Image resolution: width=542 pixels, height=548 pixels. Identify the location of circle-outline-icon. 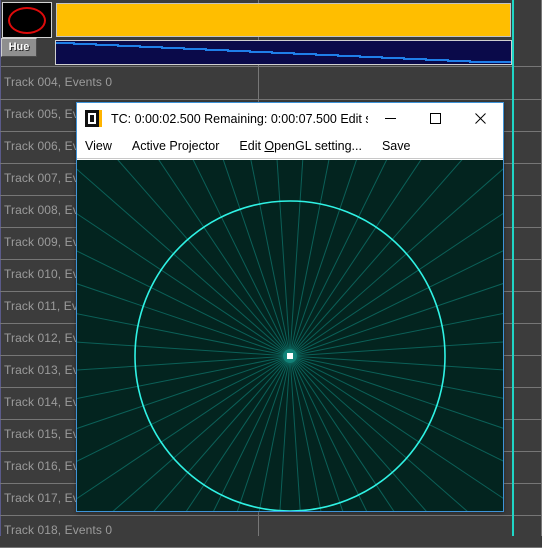
(27, 20).